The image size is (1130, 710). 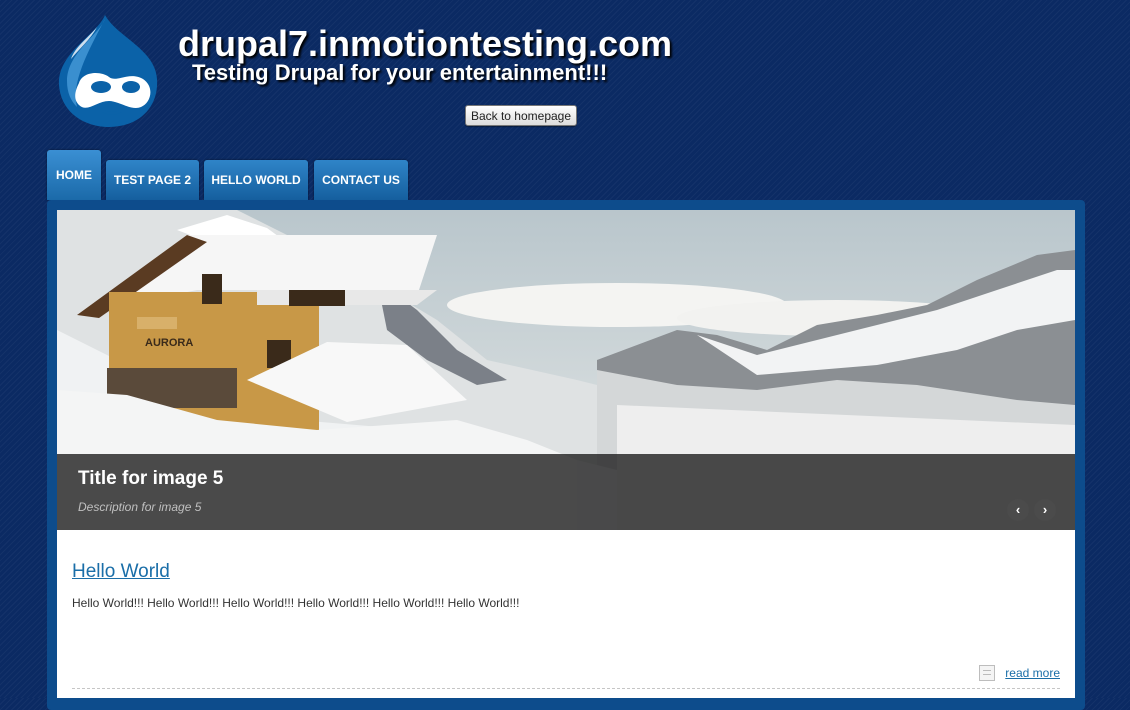 I want to click on back-to-homepage-button: Back to homepage, so click(x=521, y=115).